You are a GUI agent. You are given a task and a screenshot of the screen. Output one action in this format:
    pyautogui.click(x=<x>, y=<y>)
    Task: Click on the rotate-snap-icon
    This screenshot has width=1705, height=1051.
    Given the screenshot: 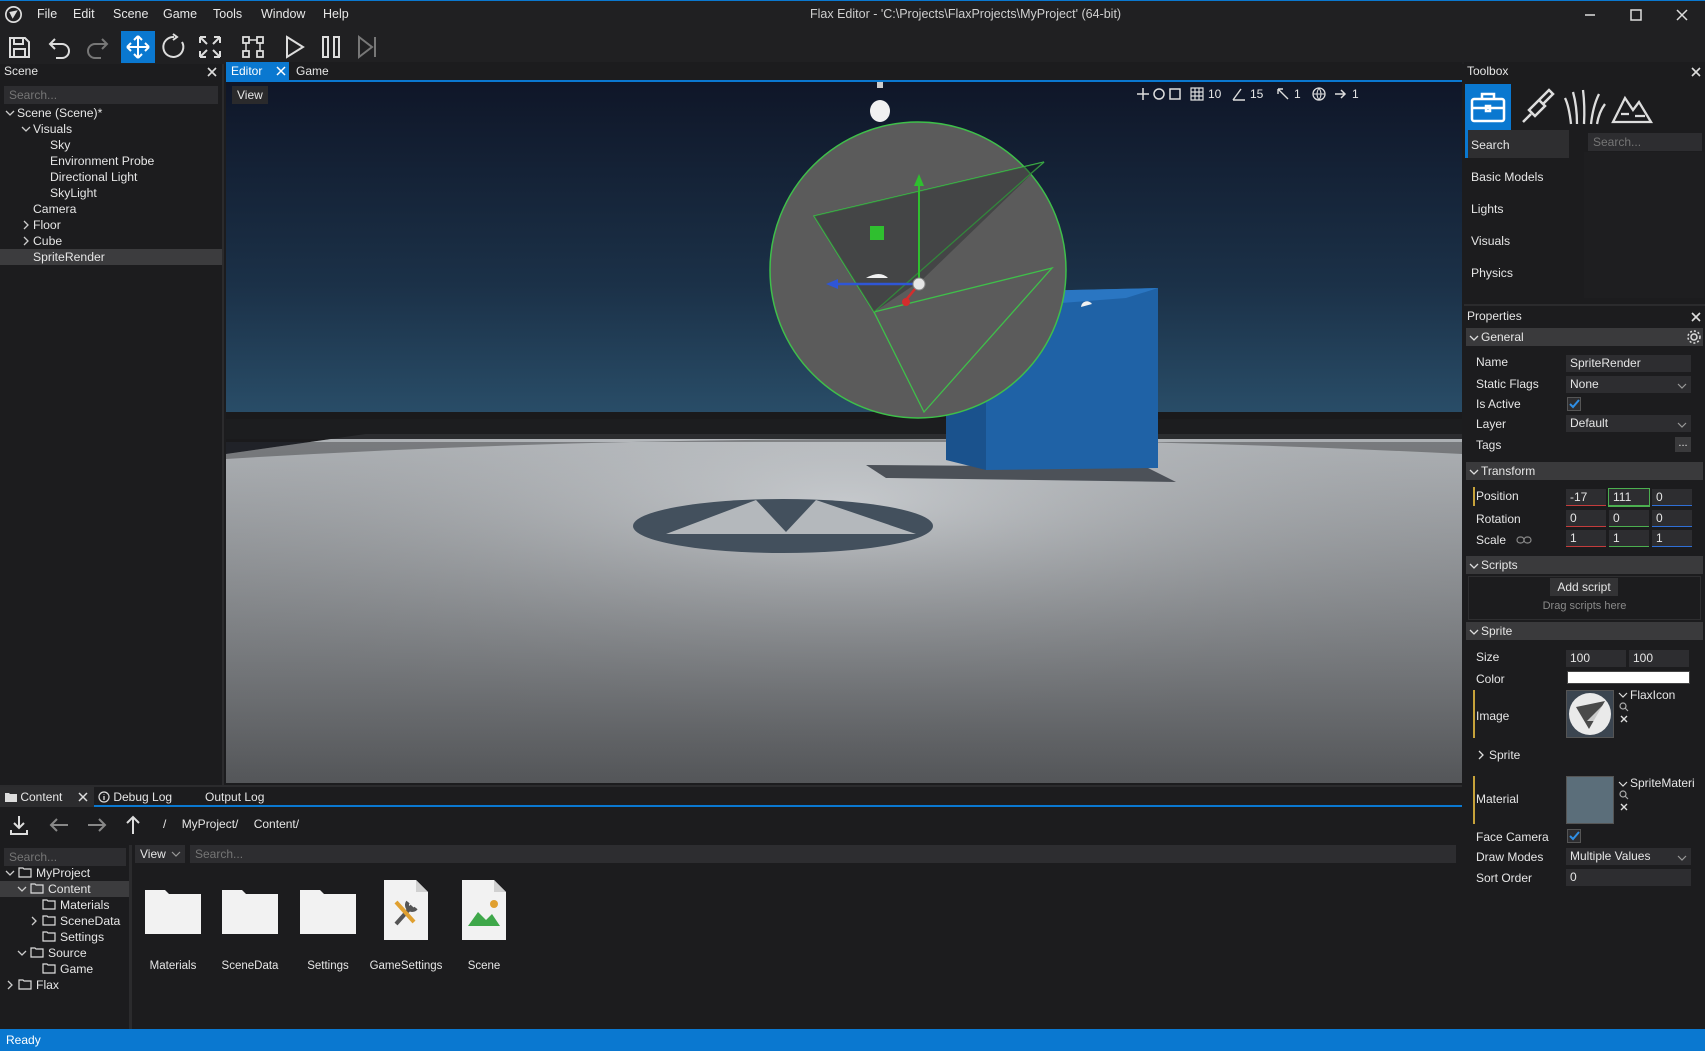 What is the action you would take?
    pyautogui.click(x=1159, y=94)
    